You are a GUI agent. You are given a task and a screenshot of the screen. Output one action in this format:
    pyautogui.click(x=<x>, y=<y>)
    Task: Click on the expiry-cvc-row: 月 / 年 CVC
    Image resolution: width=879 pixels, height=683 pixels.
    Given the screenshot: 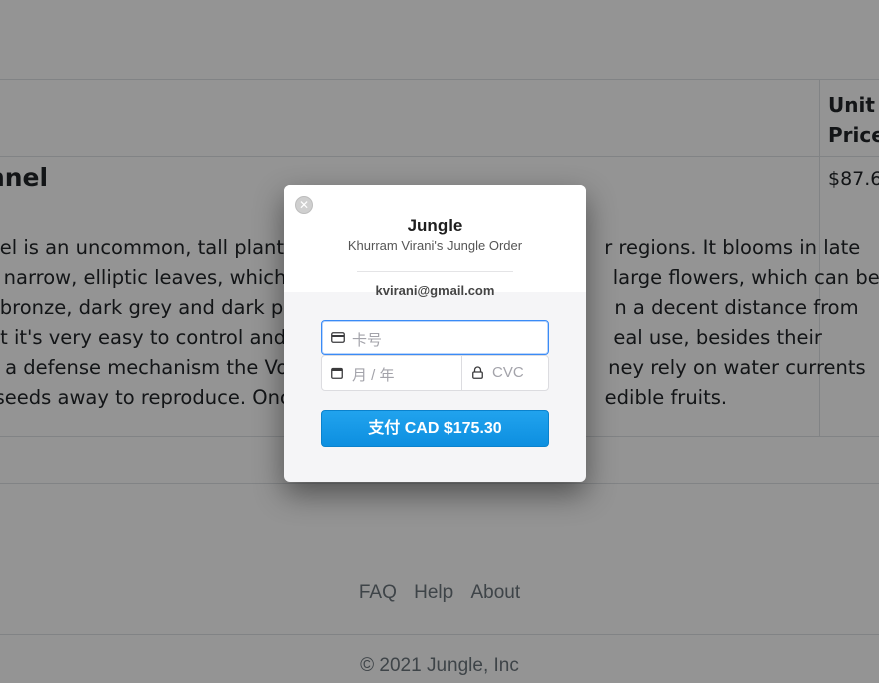 What is the action you would take?
    pyautogui.click(x=435, y=373)
    